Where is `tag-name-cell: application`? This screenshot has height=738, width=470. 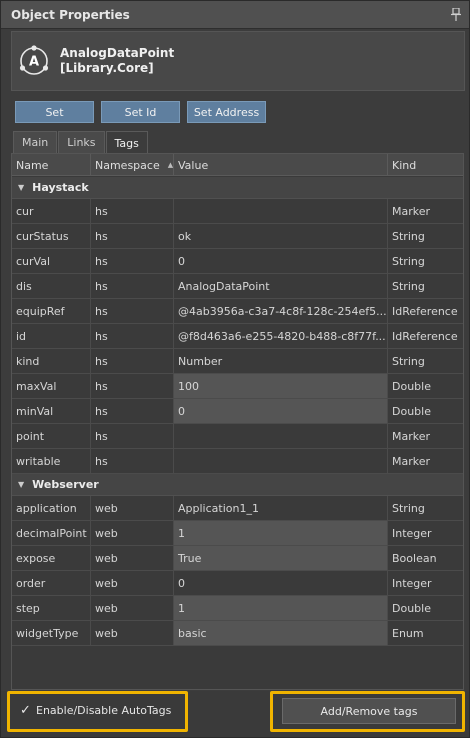
tag-name-cell: application is located at coordinates (51, 508).